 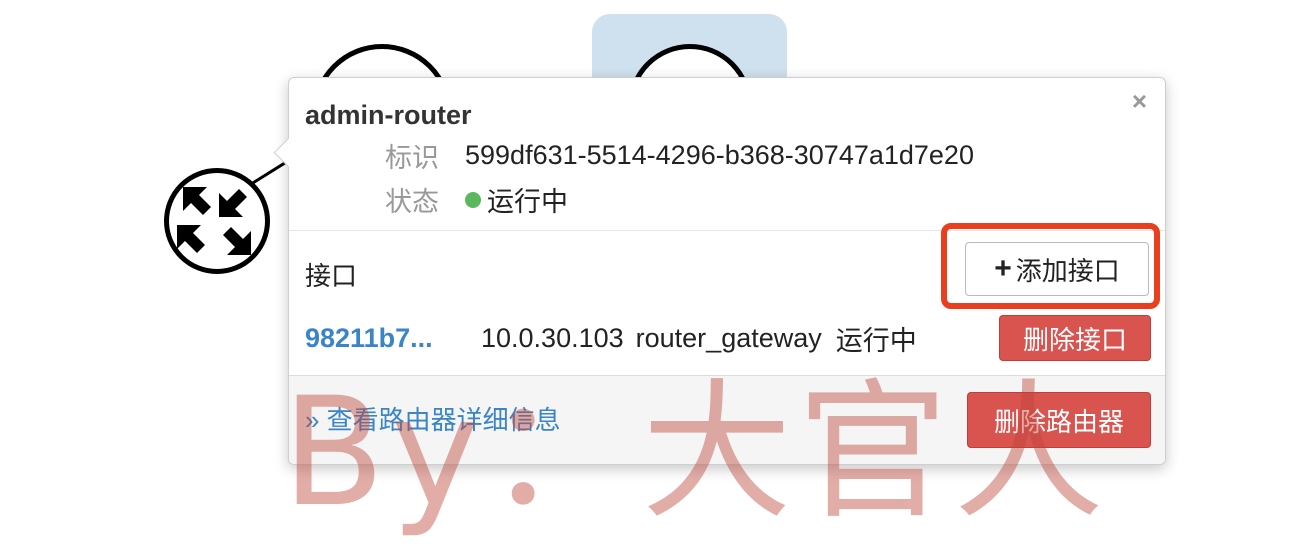 What do you see at coordinates (1139, 101) in the screenshot?
I see `close-button: ×` at bounding box center [1139, 101].